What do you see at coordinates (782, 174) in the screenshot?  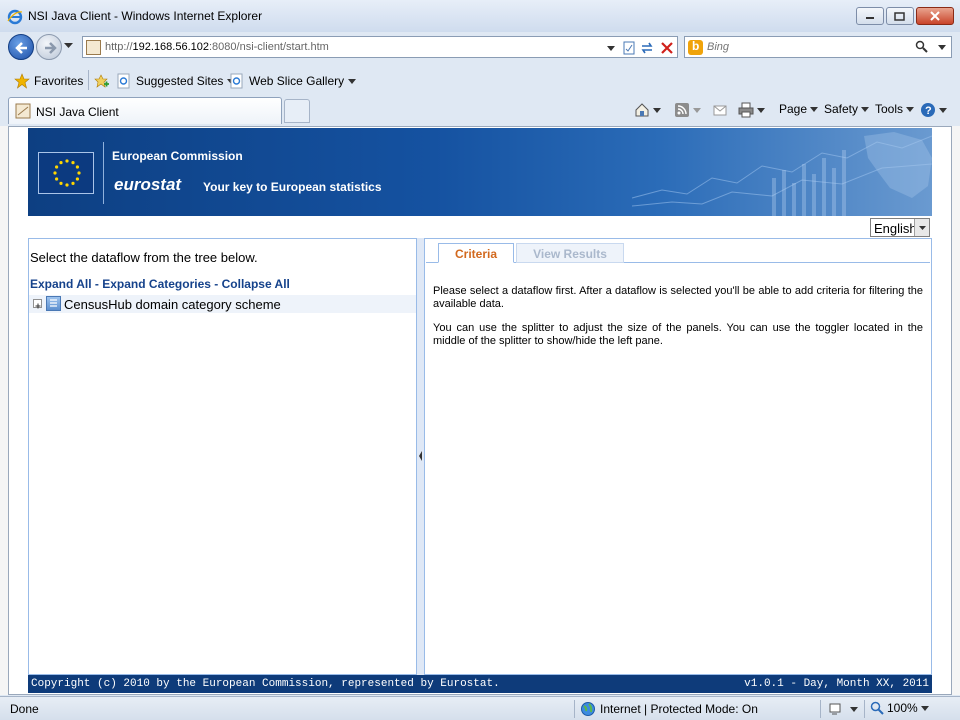 I see `banner-chart-graphic` at bounding box center [782, 174].